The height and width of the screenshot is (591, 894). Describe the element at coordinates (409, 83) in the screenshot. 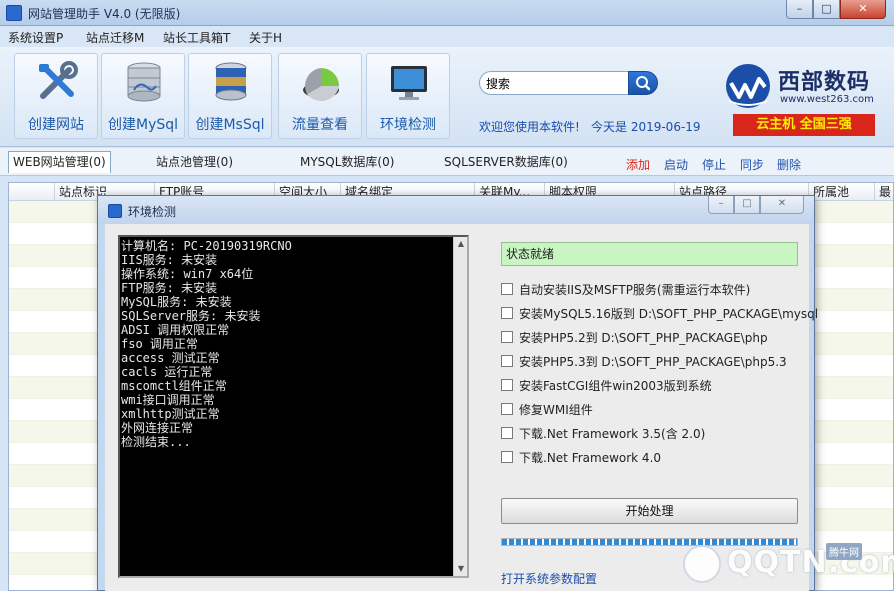

I see `monitor-icon` at that location.